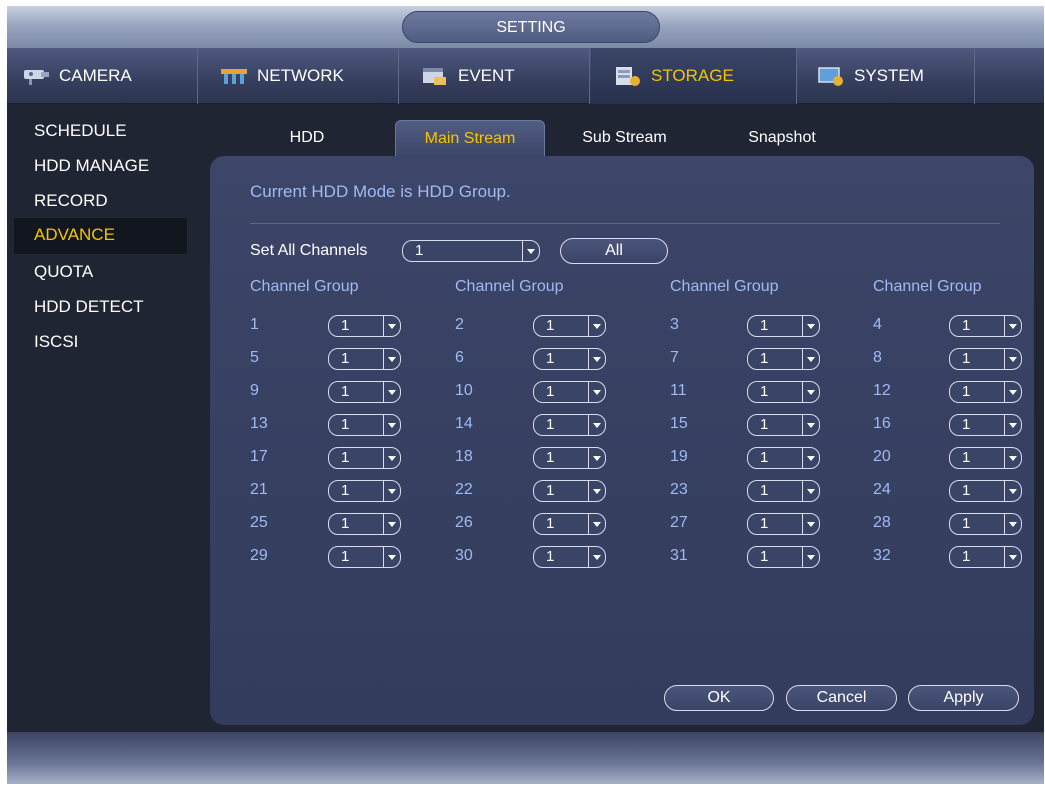  Describe the element at coordinates (100, 343) in the screenshot. I see `side-item-iscsi: ISCSI` at that location.